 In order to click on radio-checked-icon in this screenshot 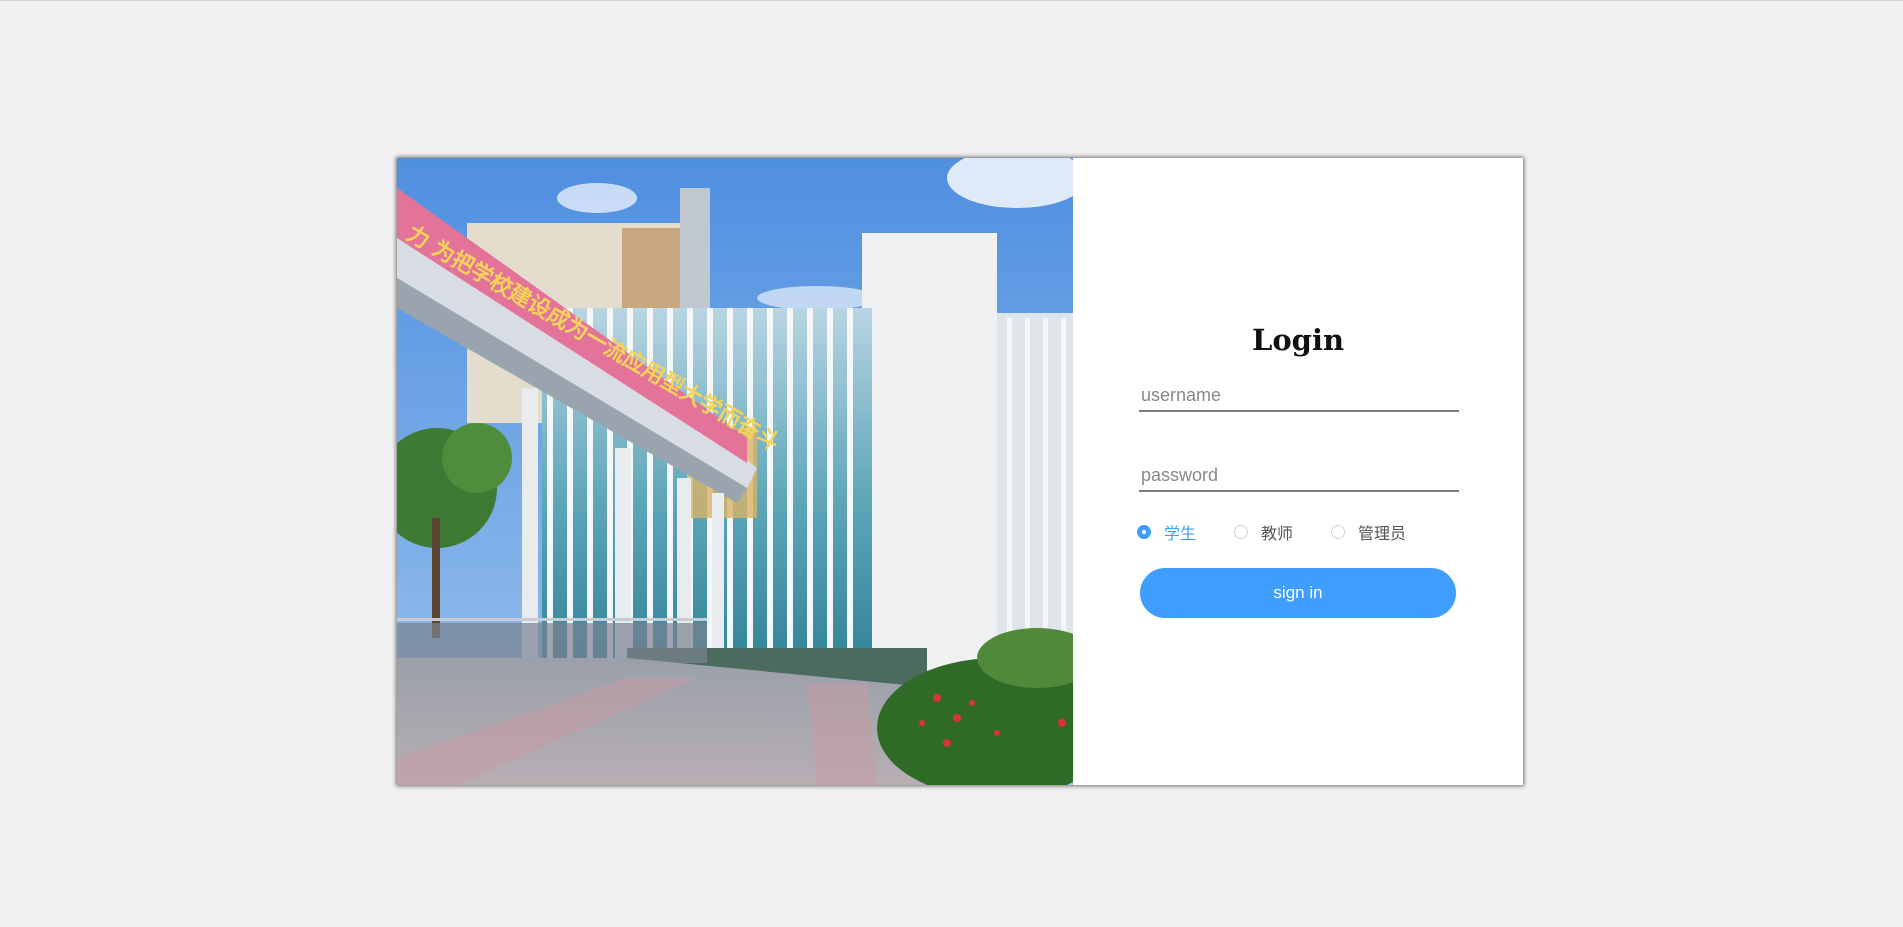, I will do `click(1144, 532)`.